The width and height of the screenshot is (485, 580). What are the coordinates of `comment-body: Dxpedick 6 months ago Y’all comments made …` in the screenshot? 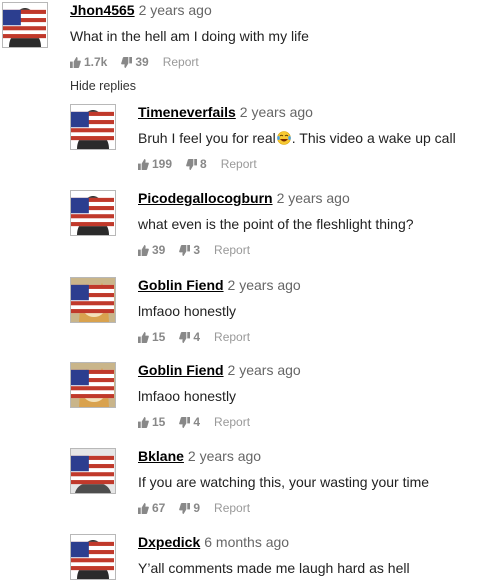 It's located at (311, 555).